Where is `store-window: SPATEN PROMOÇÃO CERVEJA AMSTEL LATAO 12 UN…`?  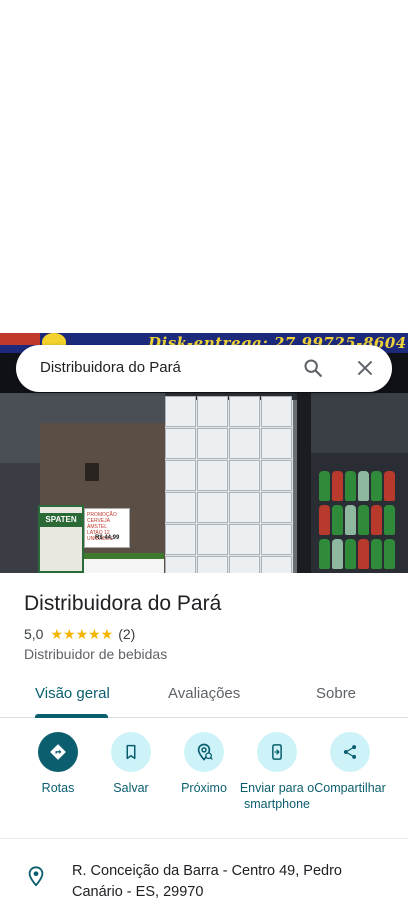
store-window: SPATEN PROMOÇÃO CERVEJA AMSTEL LATAO 12 UN… is located at coordinates (82, 483).